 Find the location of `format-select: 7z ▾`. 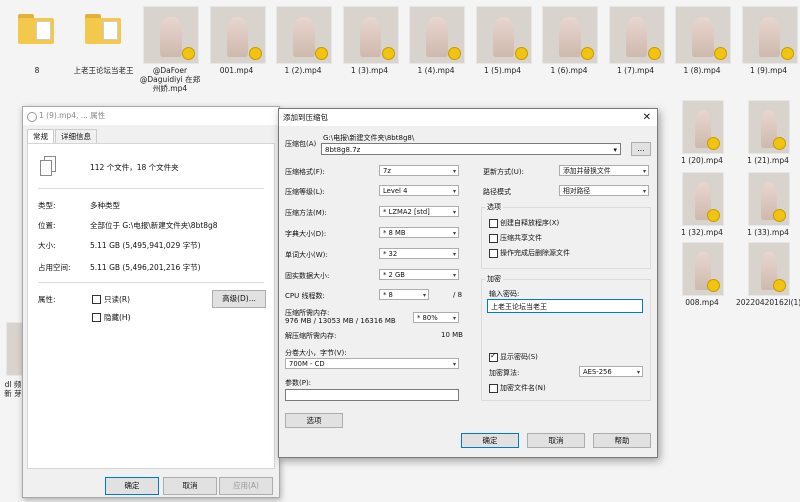

format-select: 7z ▾ is located at coordinates (419, 170).